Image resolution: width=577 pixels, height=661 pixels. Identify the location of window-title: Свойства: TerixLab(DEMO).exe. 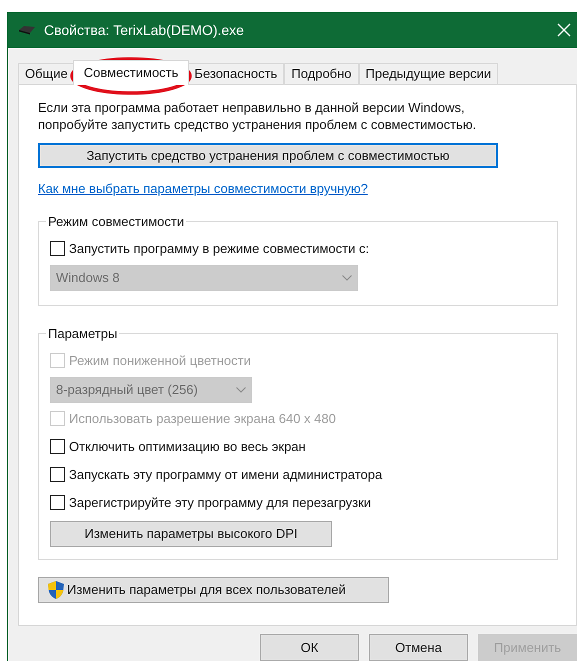
(144, 30).